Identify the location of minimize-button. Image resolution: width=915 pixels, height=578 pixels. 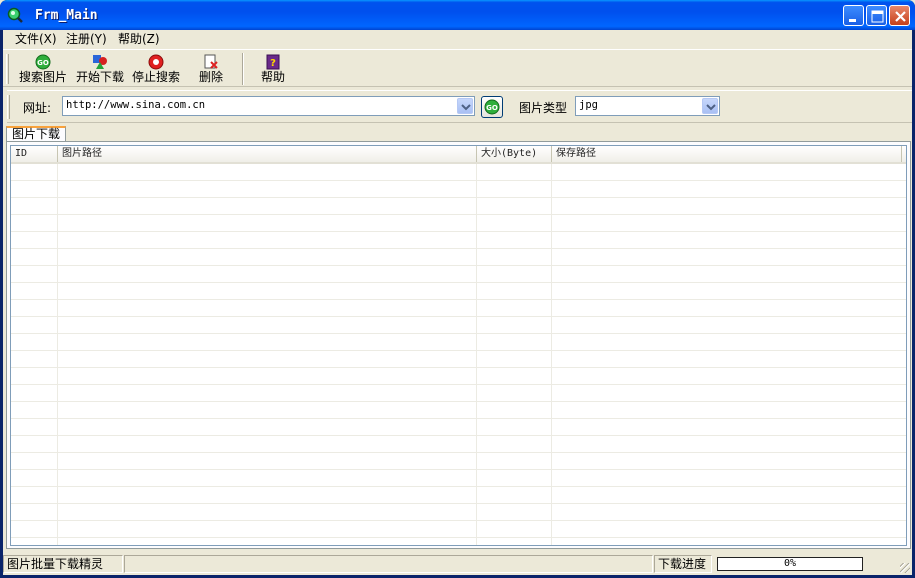
(853, 15).